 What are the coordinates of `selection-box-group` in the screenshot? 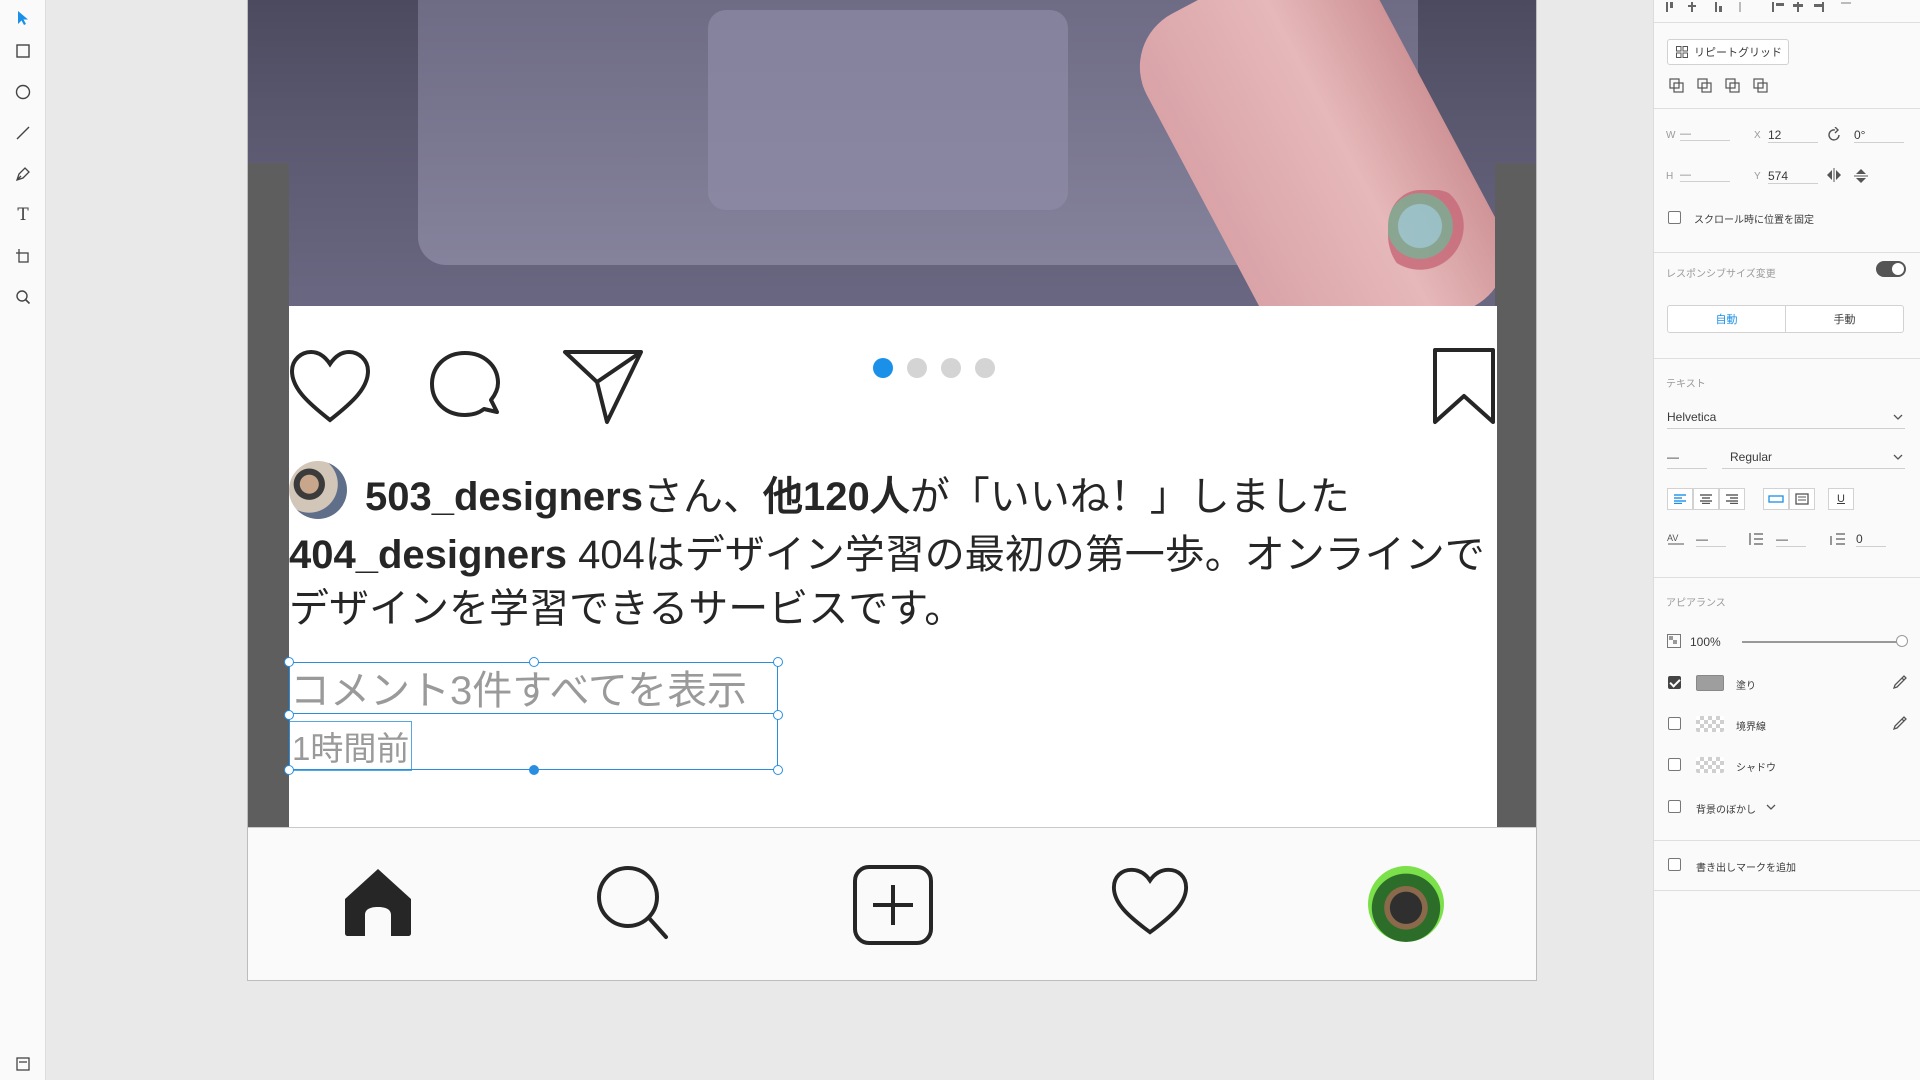 It's located at (533, 716).